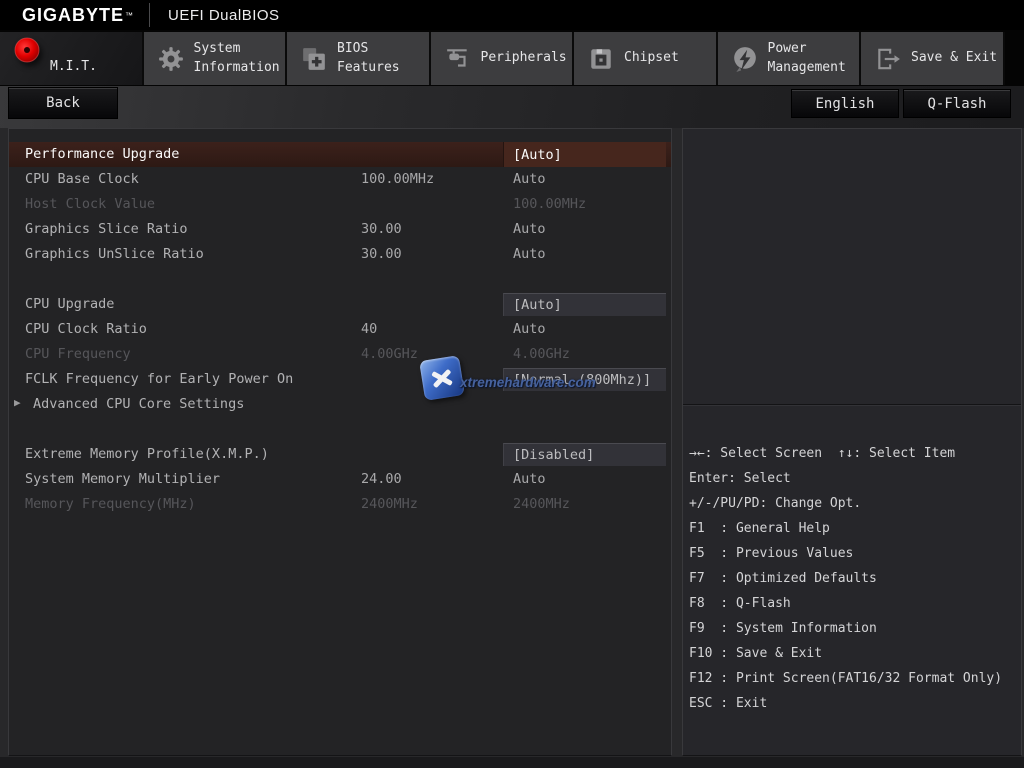 The height and width of the screenshot is (768, 1024). I want to click on setting-label: System Memory Multiplier, so click(123, 479).